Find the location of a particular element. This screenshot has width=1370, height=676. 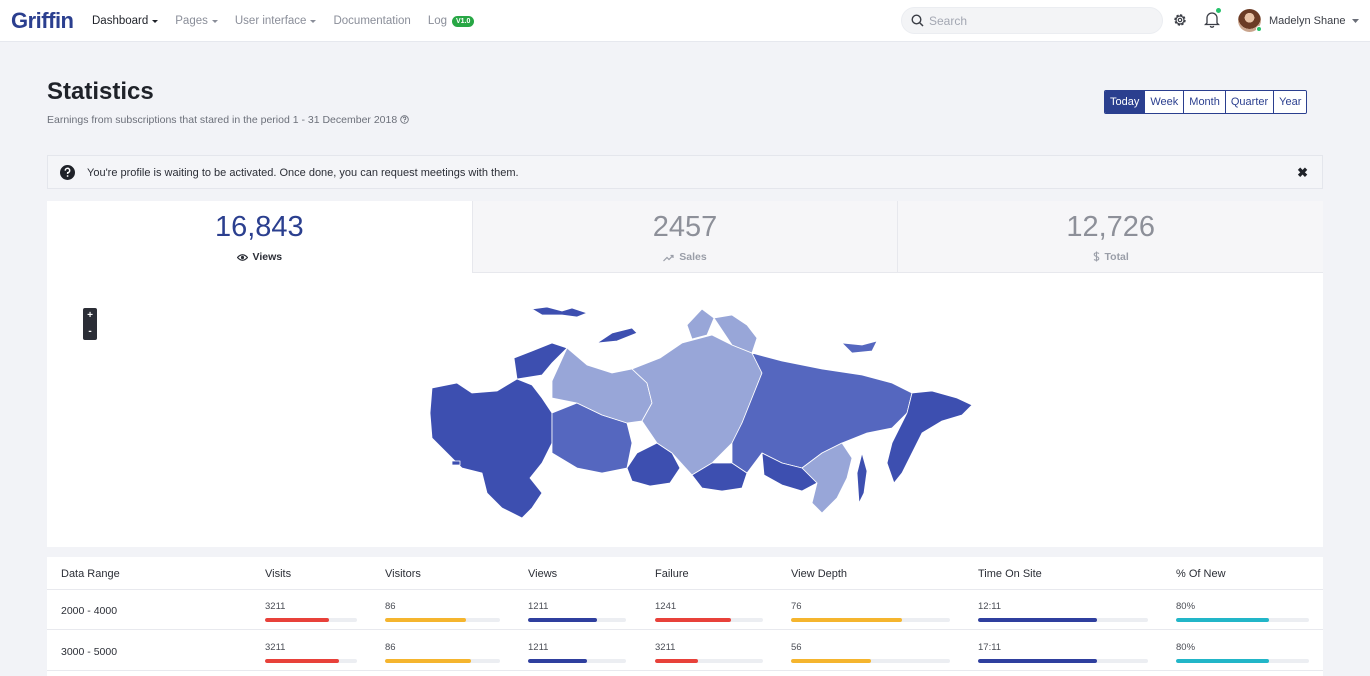

nav-user-interface: User interface is located at coordinates (276, 21).